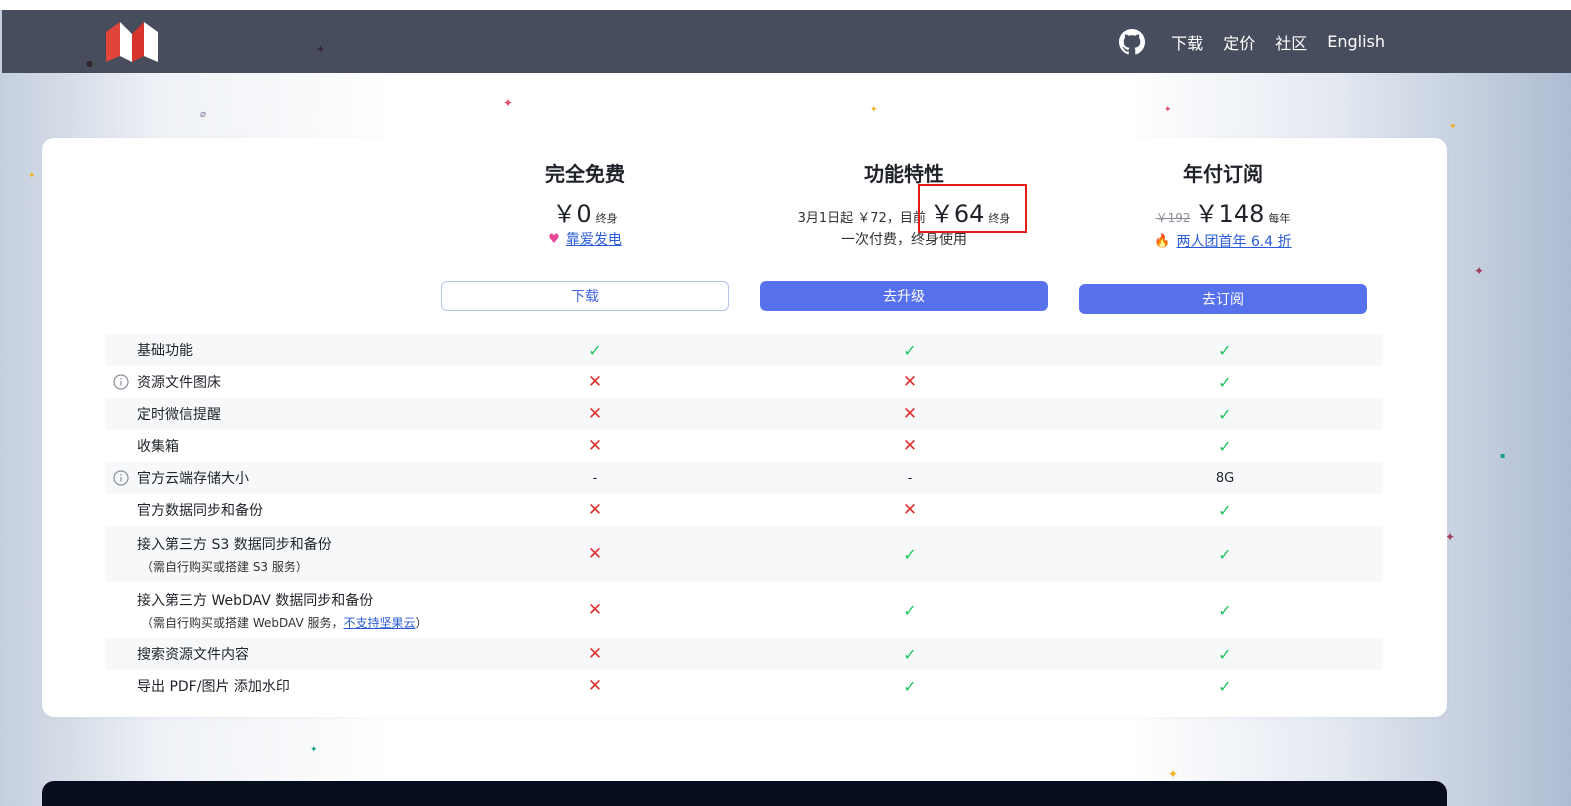  I want to click on feature-name: 接入第三方 WebDAV 数据同步和备份, so click(255, 600).